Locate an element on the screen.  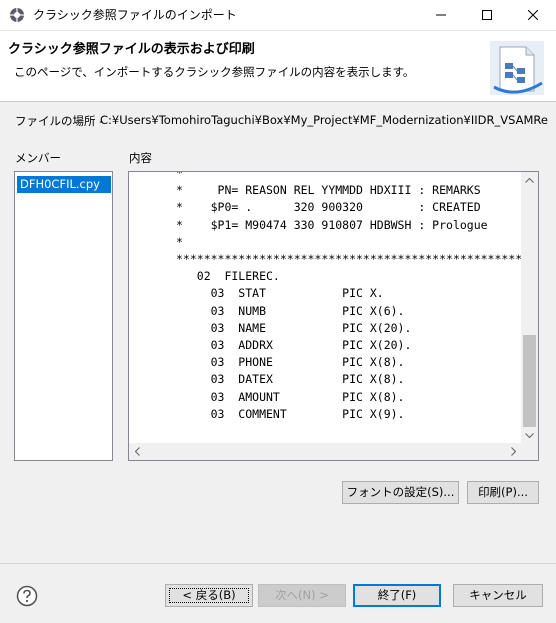
code-line: 03 NAME PIC X(20). is located at coordinates (294, 327).